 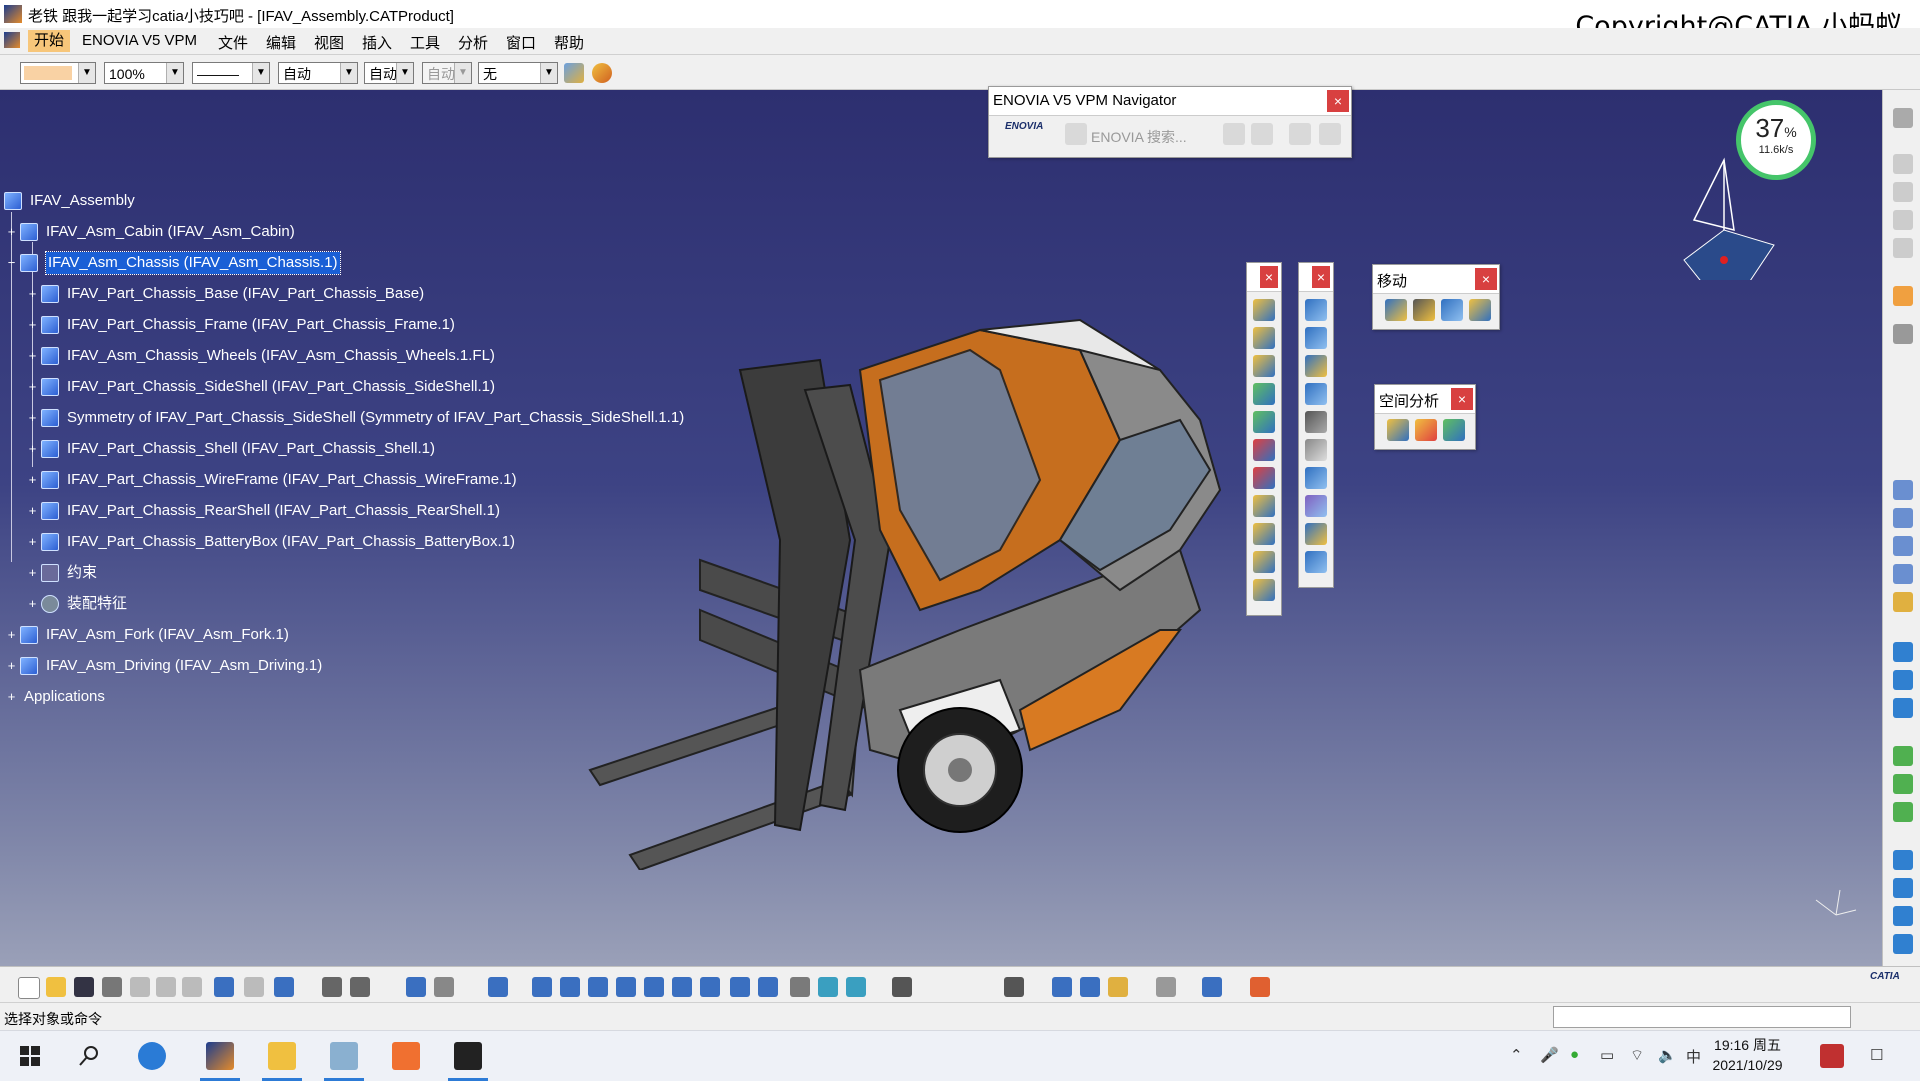 I want to click on catia-taskbar-icon, so click(x=220, y=1056).